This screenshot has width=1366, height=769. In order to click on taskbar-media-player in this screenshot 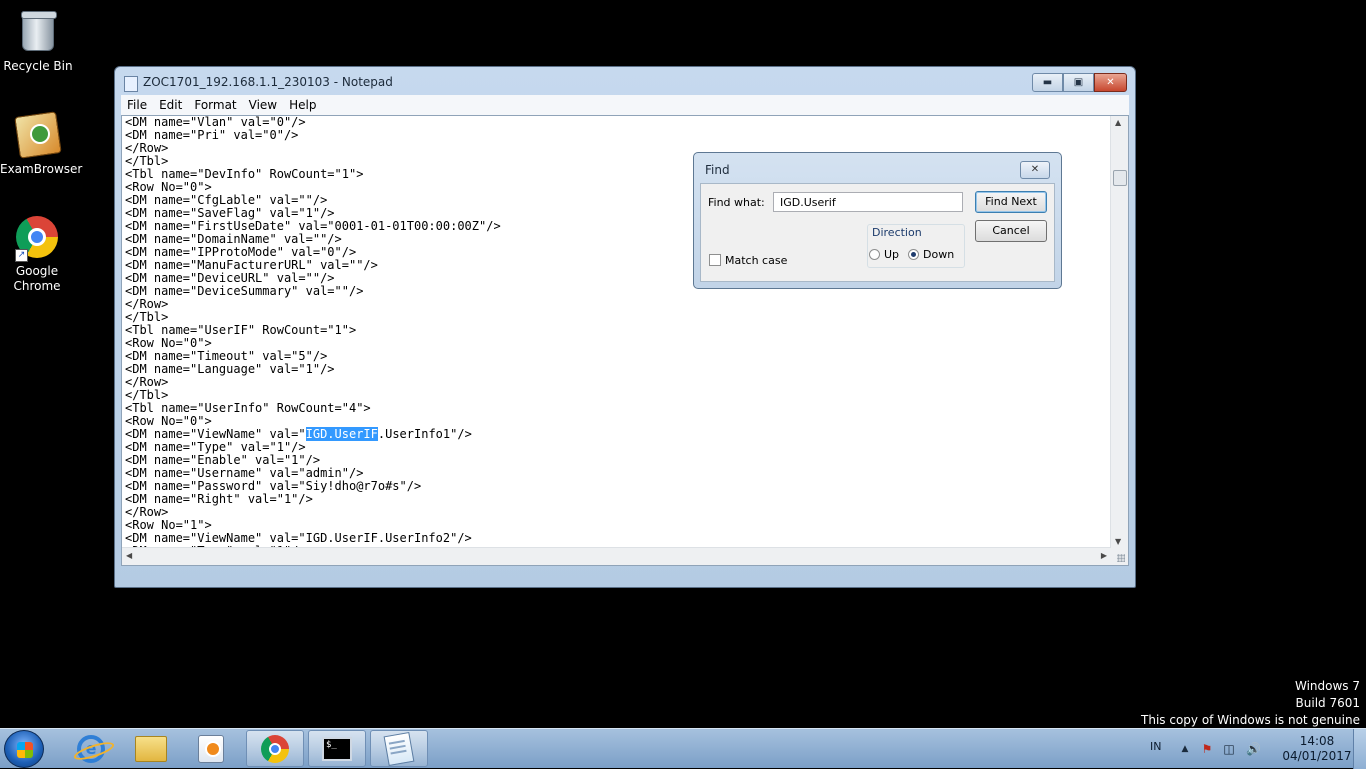, I will do `click(211, 748)`.